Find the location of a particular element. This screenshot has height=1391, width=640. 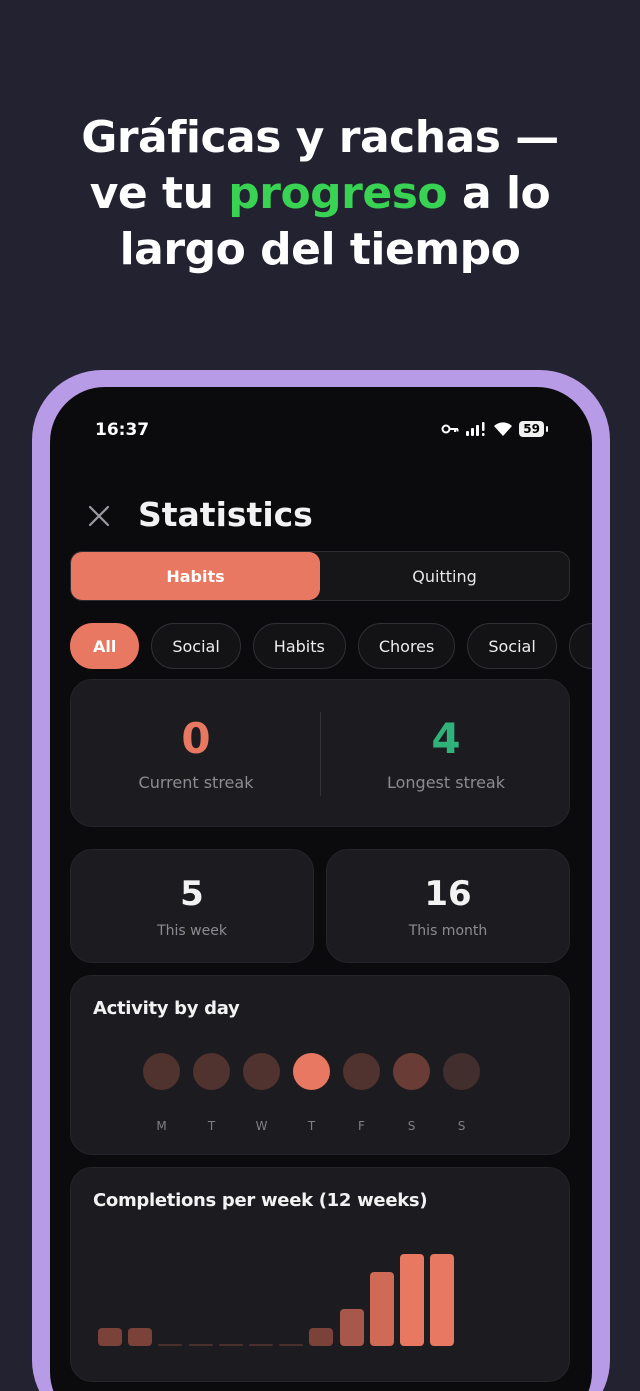

filter-chip-all: All is located at coordinates (105, 646).